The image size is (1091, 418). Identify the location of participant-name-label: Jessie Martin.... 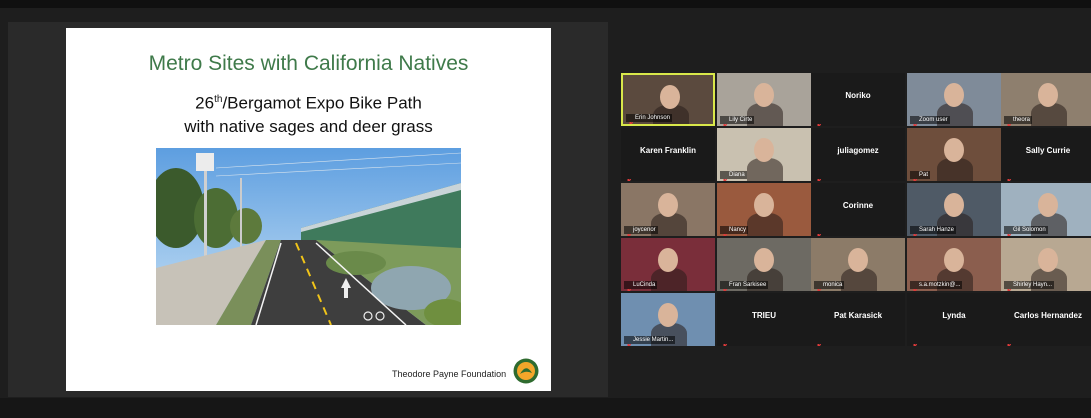
(650, 340).